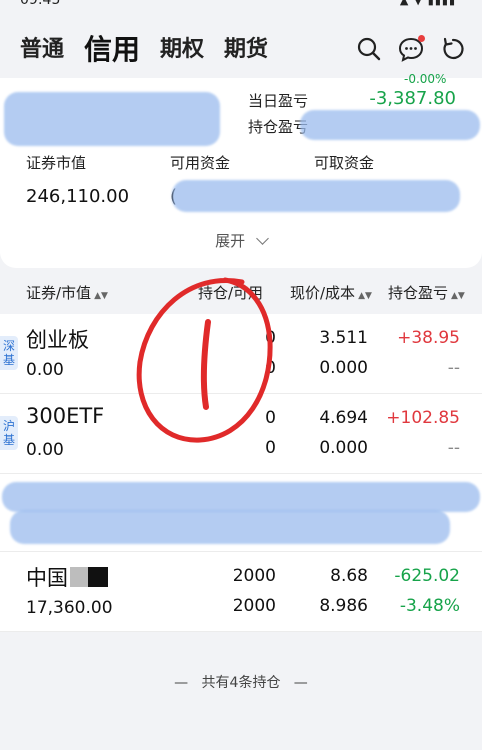 This screenshot has width=482, height=750. Describe the element at coordinates (65, 416) in the screenshot. I see `stock-name: 300ETF` at that location.